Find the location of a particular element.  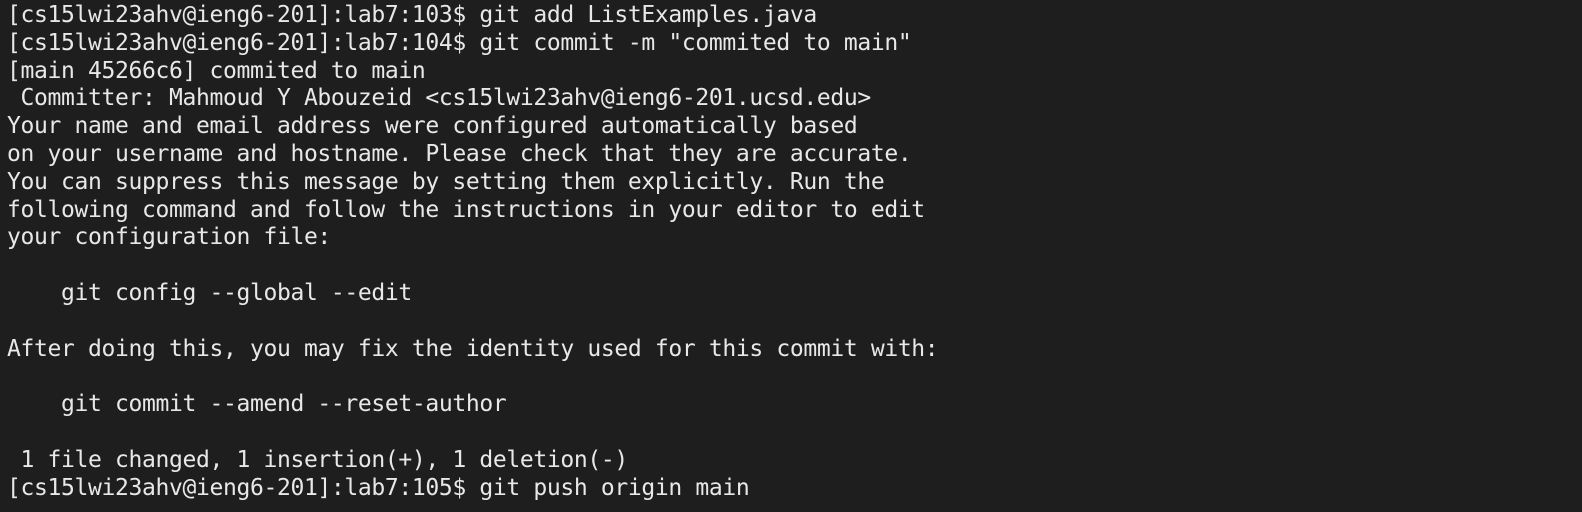

shell-command: git commit -m "commited to main" is located at coordinates (695, 42).